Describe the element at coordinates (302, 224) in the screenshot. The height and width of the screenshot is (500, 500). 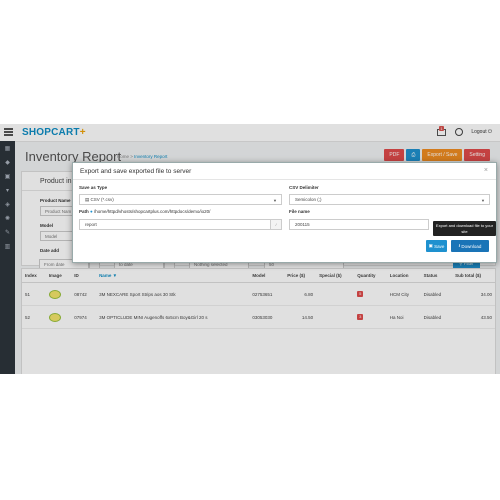
I see `file-name-value: 200115` at that location.